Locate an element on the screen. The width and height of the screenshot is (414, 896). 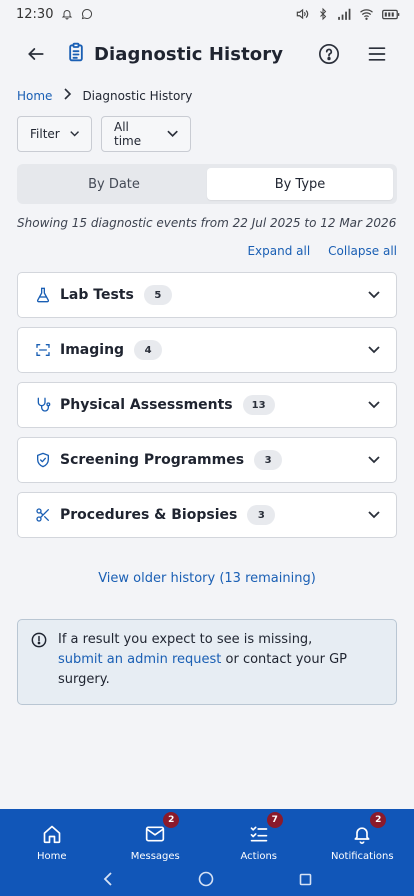
accordion-label: Screening Programmes is located at coordinates (152, 460).